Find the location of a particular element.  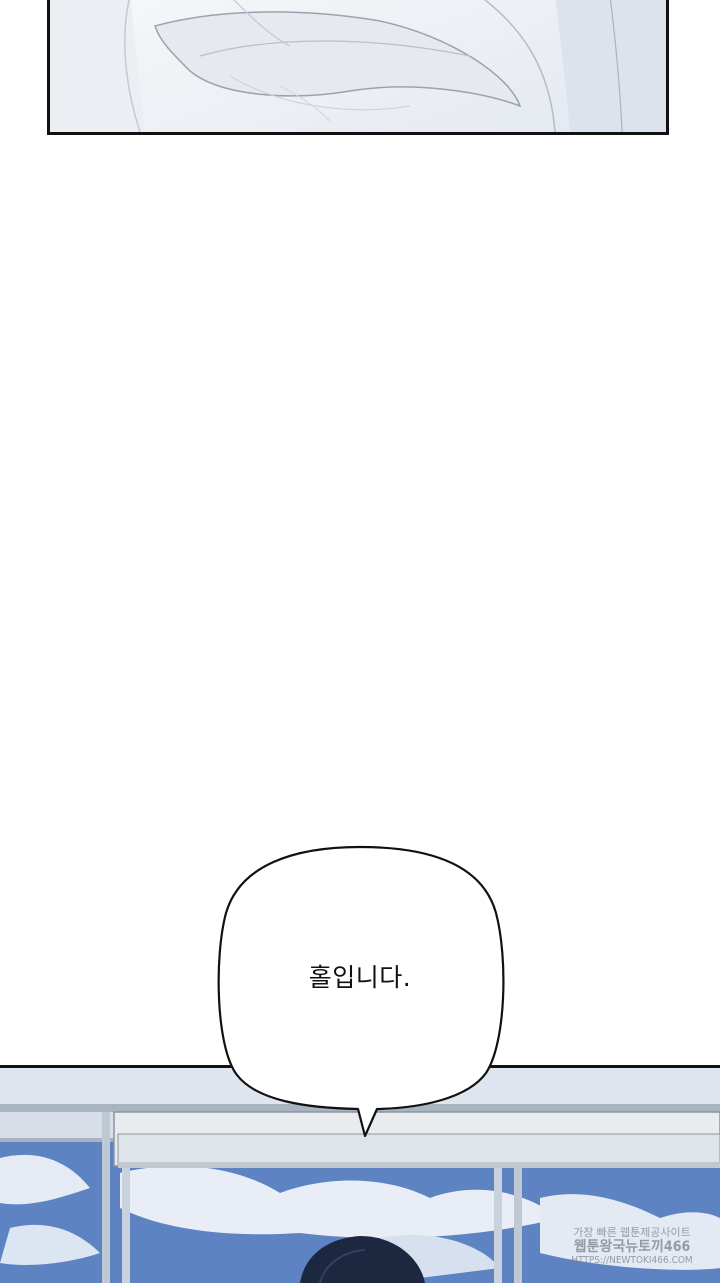

speech-bubble-text: 홀입니다. is located at coordinates (360, 977).